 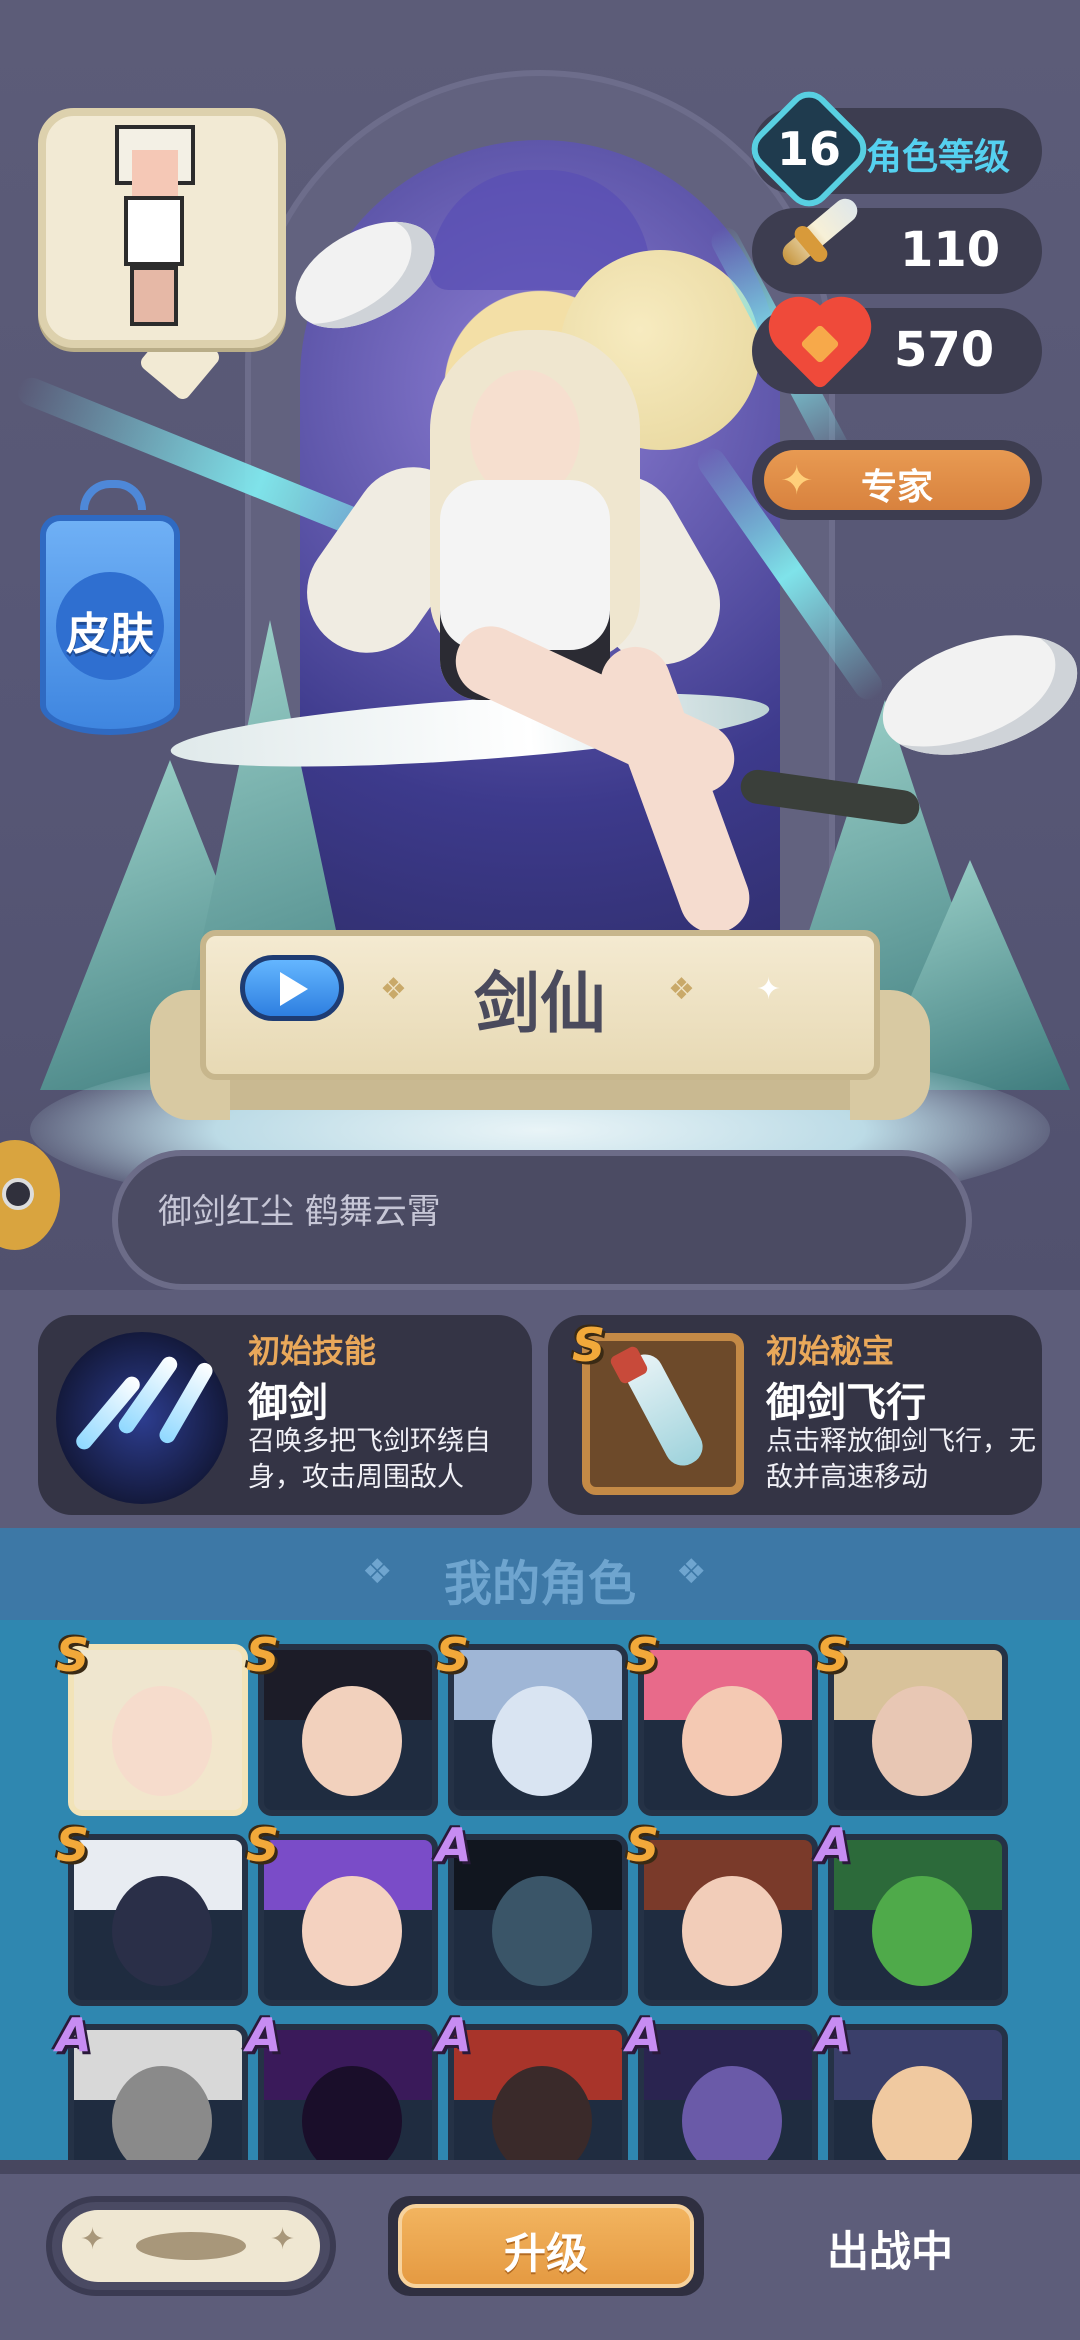 What do you see at coordinates (369, 1459) in the screenshot?
I see `skill-description: 召唤多把飞剑环绕自身，攻击周围敌人` at bounding box center [369, 1459].